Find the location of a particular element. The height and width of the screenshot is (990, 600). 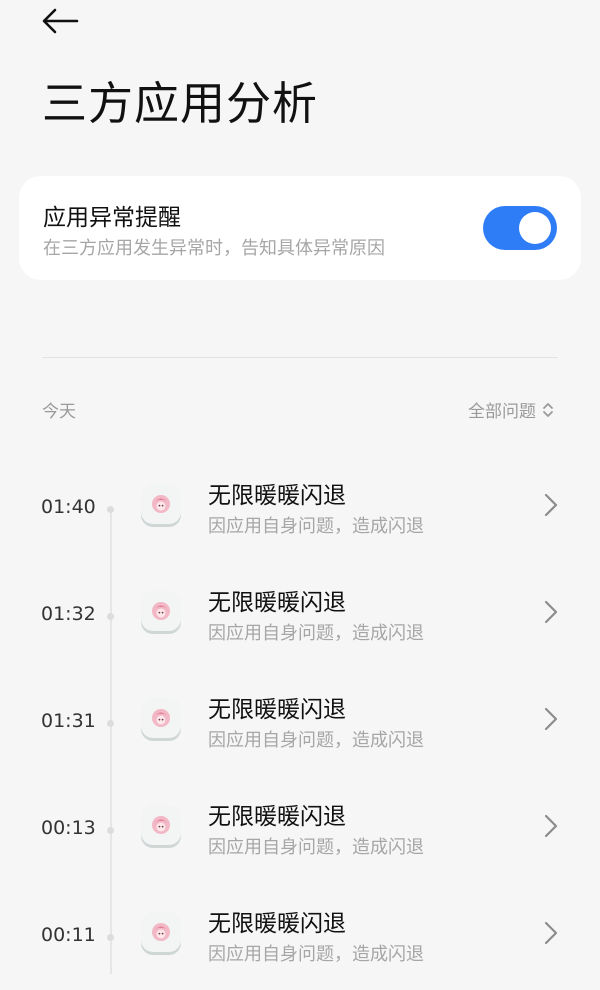

issue-list-item: 01:31 无限暖暖闪退 因应用自身问题，造成闪退 is located at coordinates (300, 726).